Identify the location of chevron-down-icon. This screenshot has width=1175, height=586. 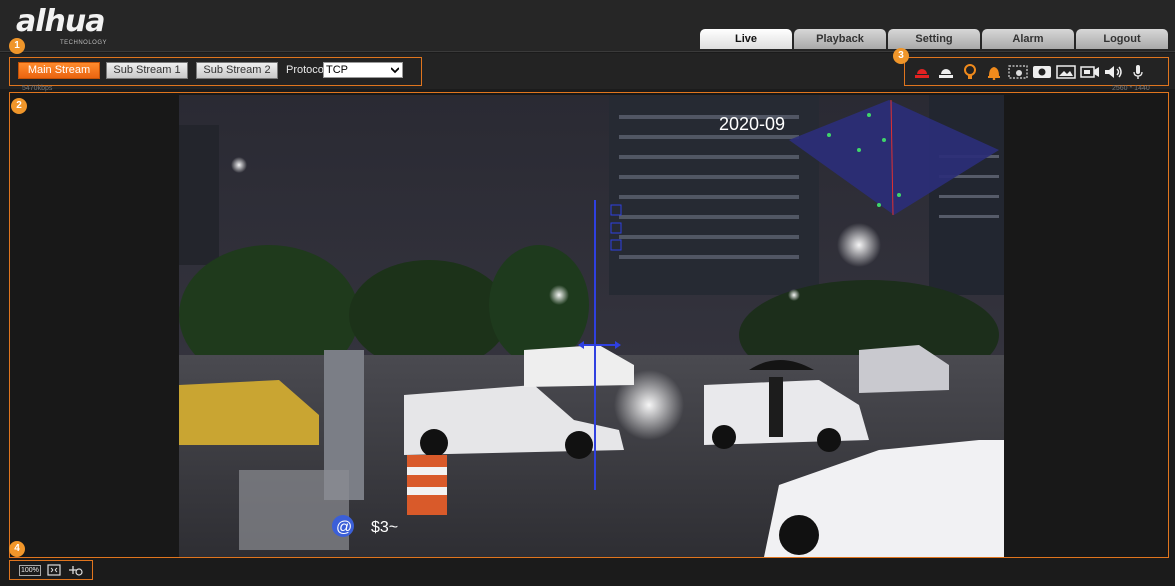
(395, 70).